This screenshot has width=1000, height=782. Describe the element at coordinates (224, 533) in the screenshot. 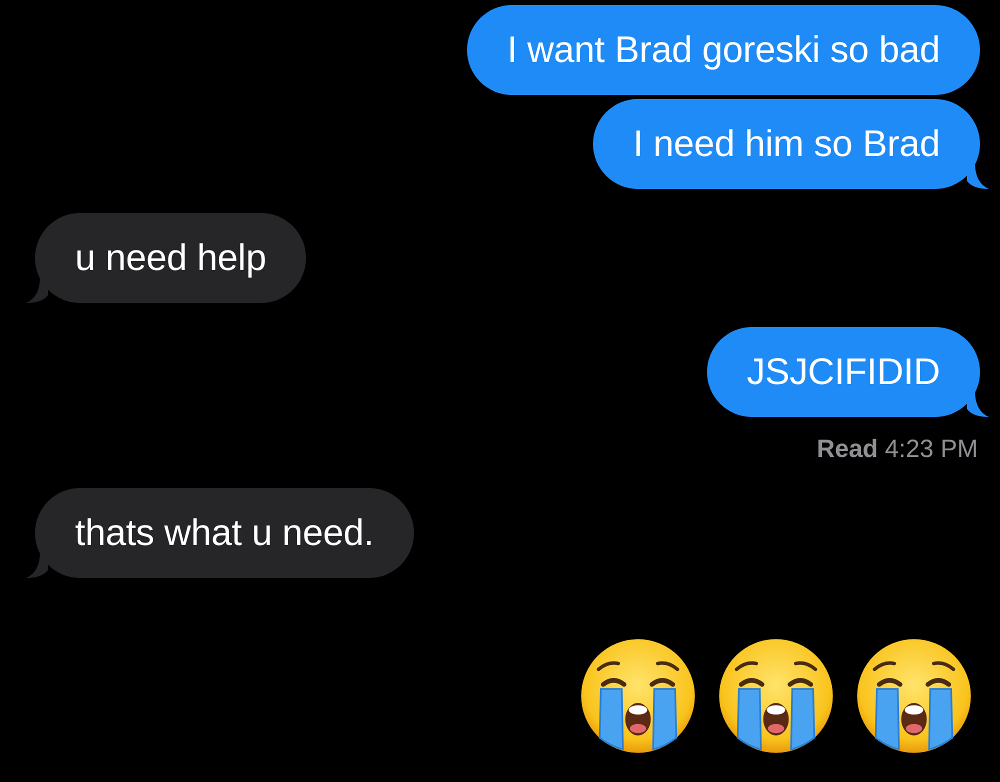

I see `received-message: thats what u need.` at that location.